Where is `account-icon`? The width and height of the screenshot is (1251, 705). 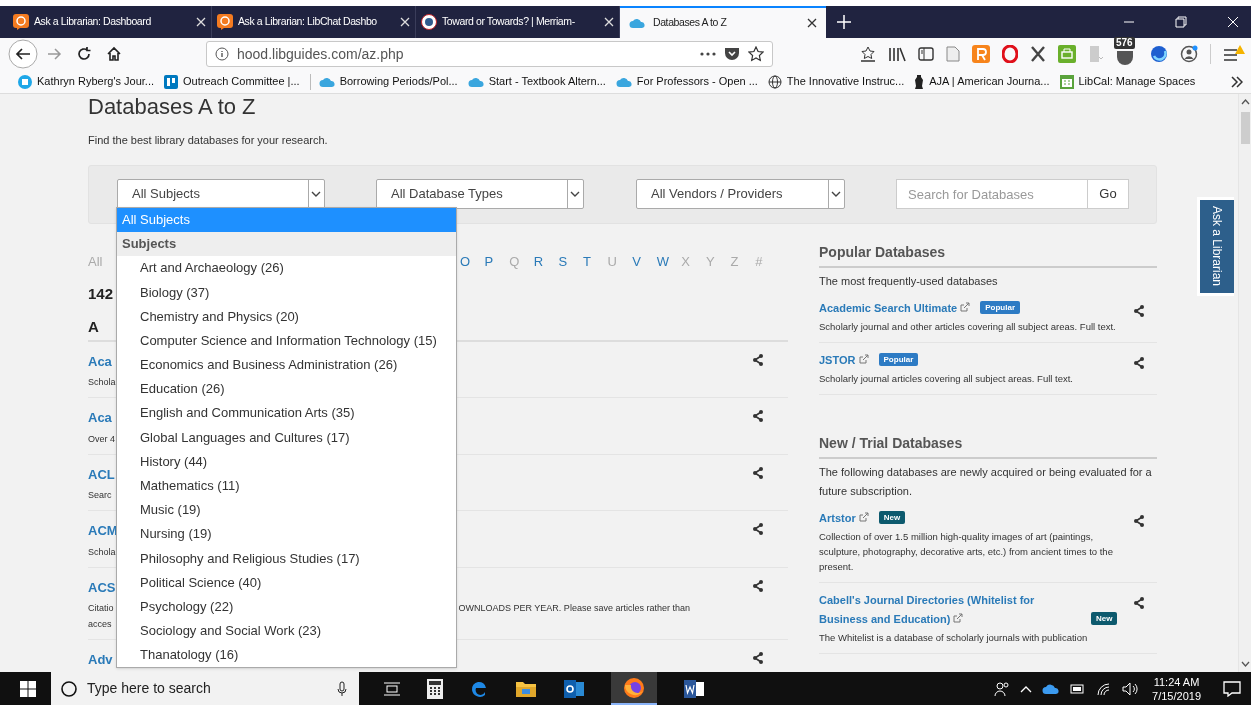
account-icon is located at coordinates (1189, 54).